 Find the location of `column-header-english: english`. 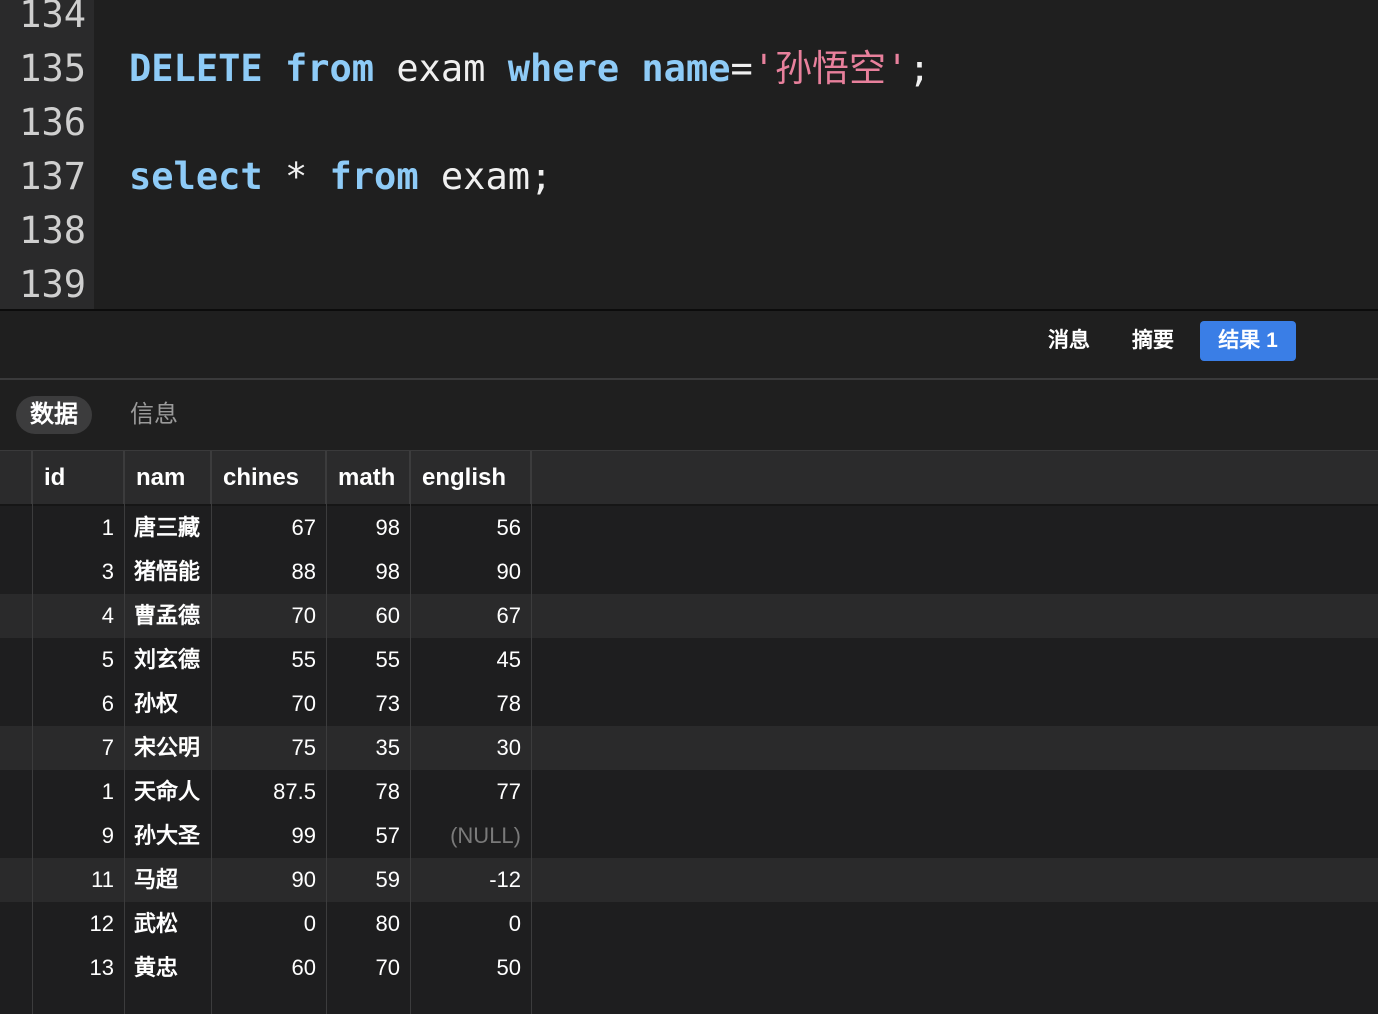

column-header-english: english is located at coordinates (470, 477).